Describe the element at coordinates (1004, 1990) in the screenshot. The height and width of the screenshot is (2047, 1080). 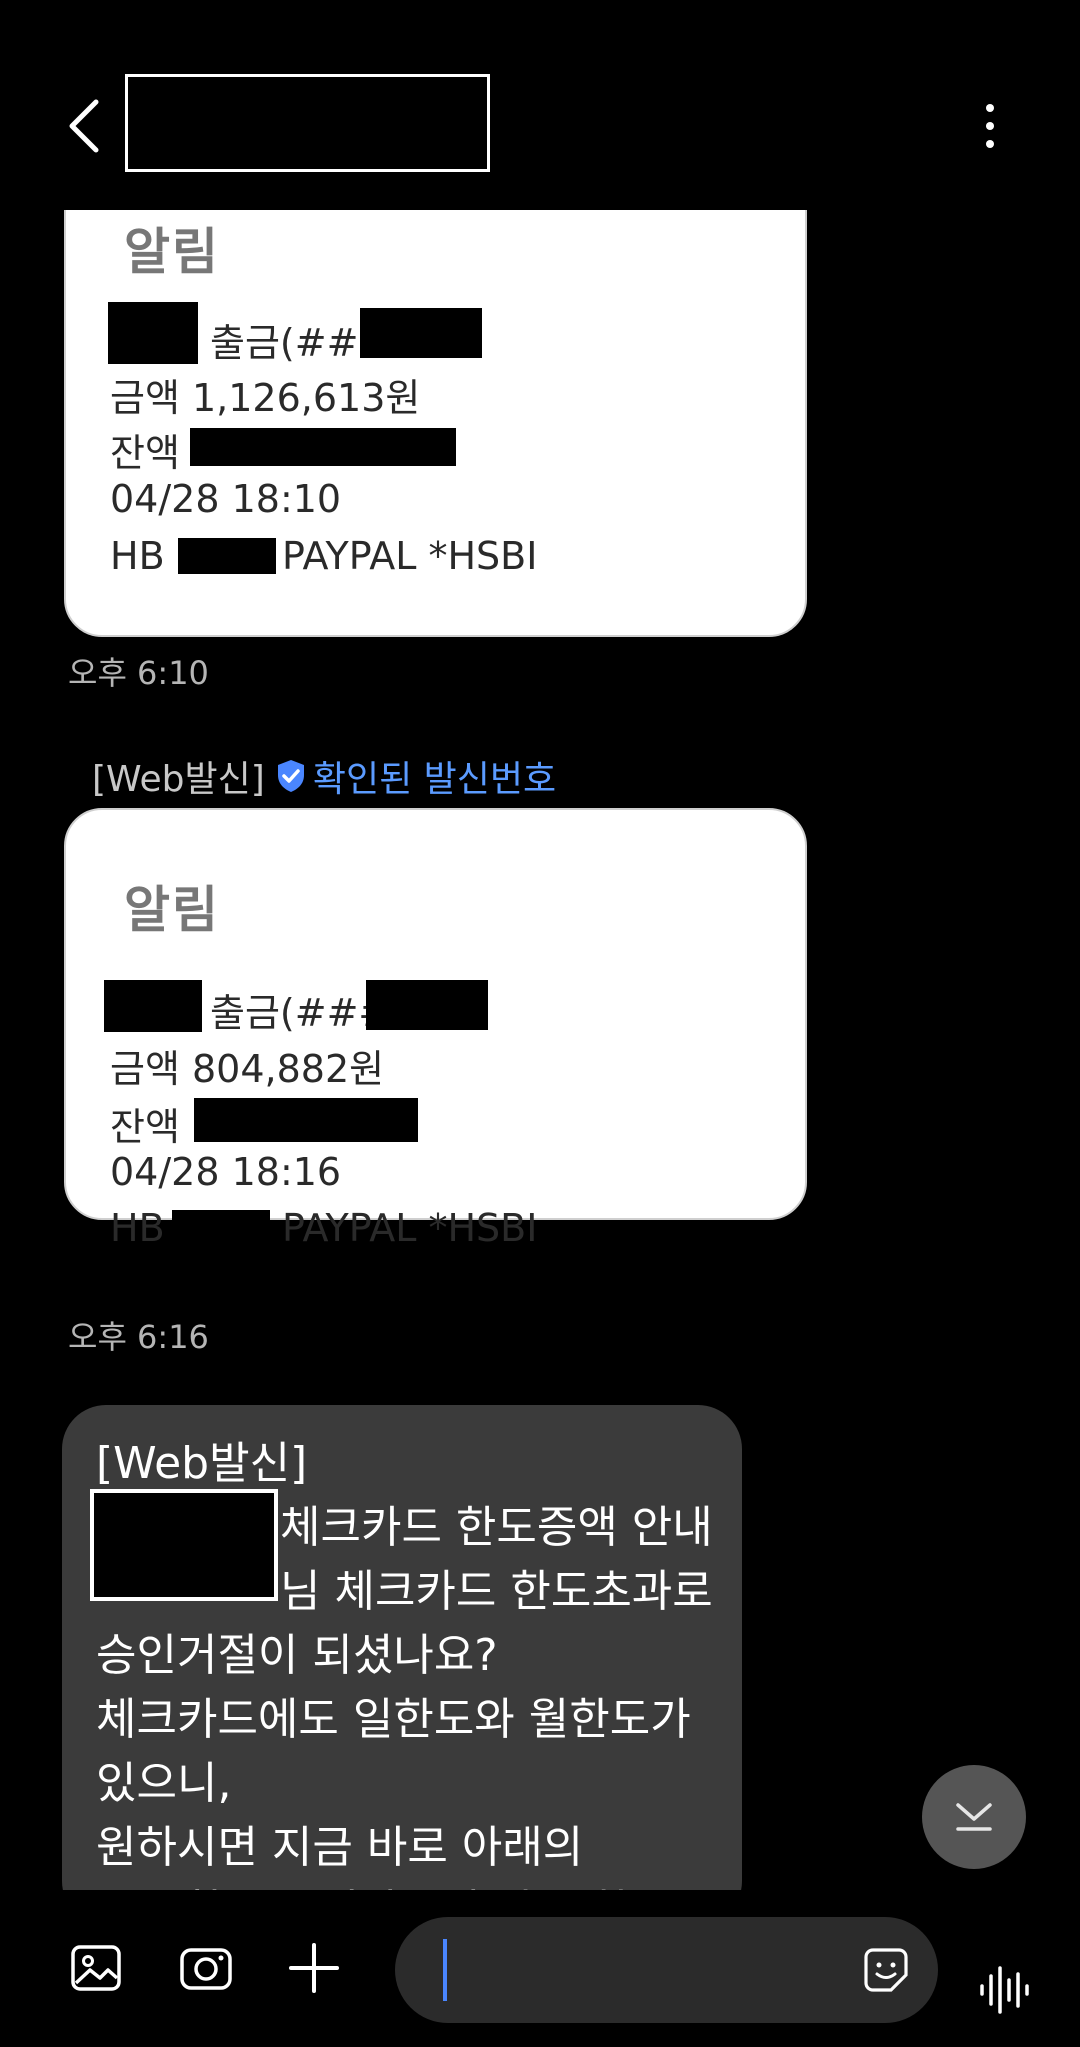
I see `voice-wave-icon` at that location.